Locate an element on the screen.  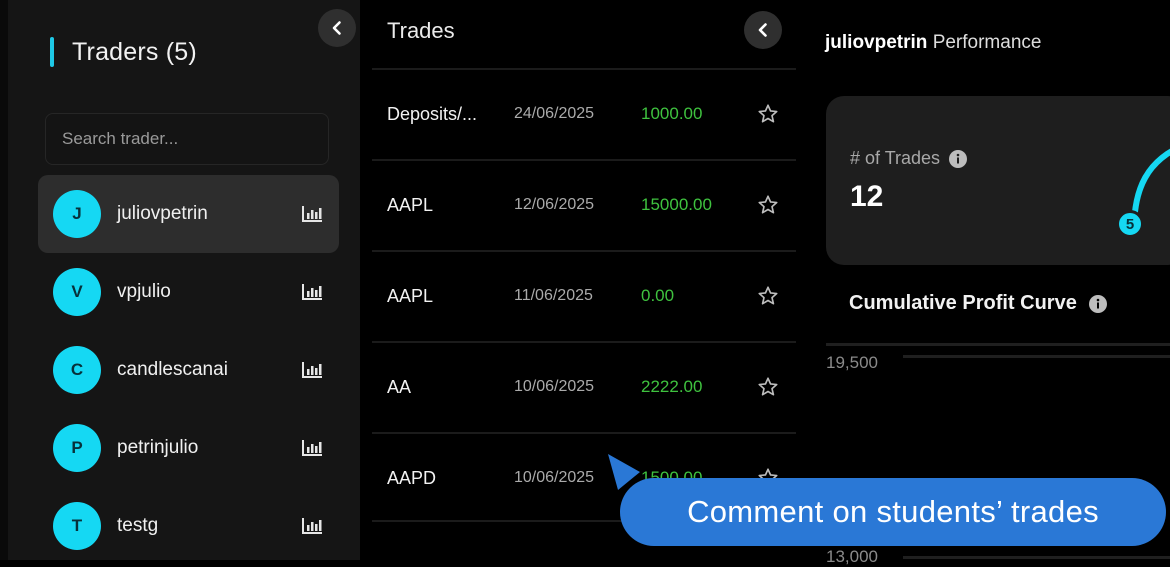
trade-date: 12/06/2025 is located at coordinates (554, 204).